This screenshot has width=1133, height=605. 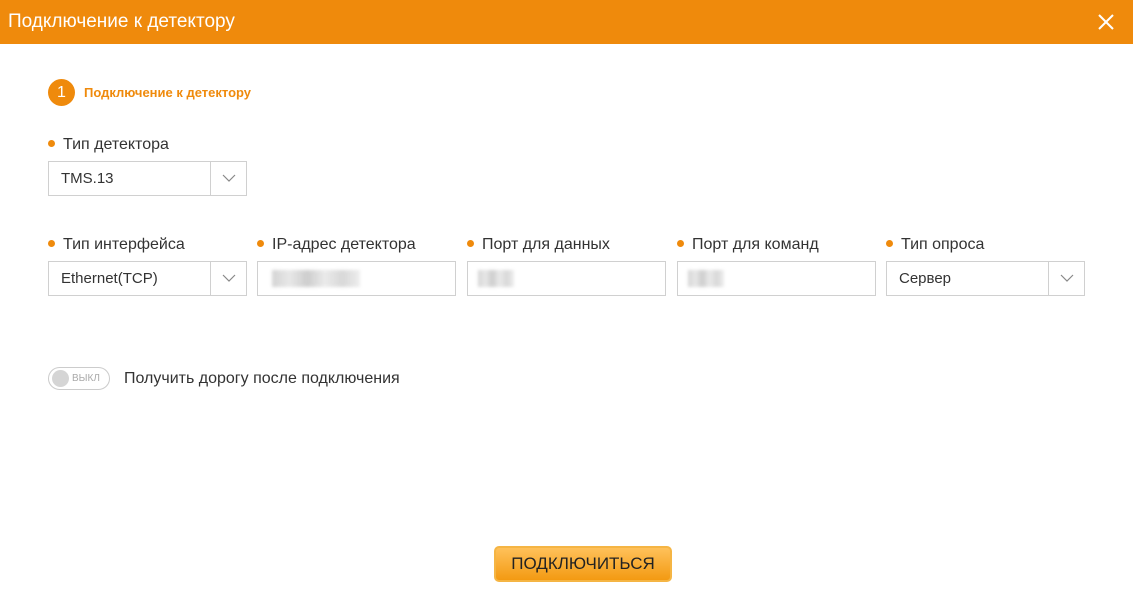 I want to click on poll-type-label: Тип опроса, so click(x=943, y=244).